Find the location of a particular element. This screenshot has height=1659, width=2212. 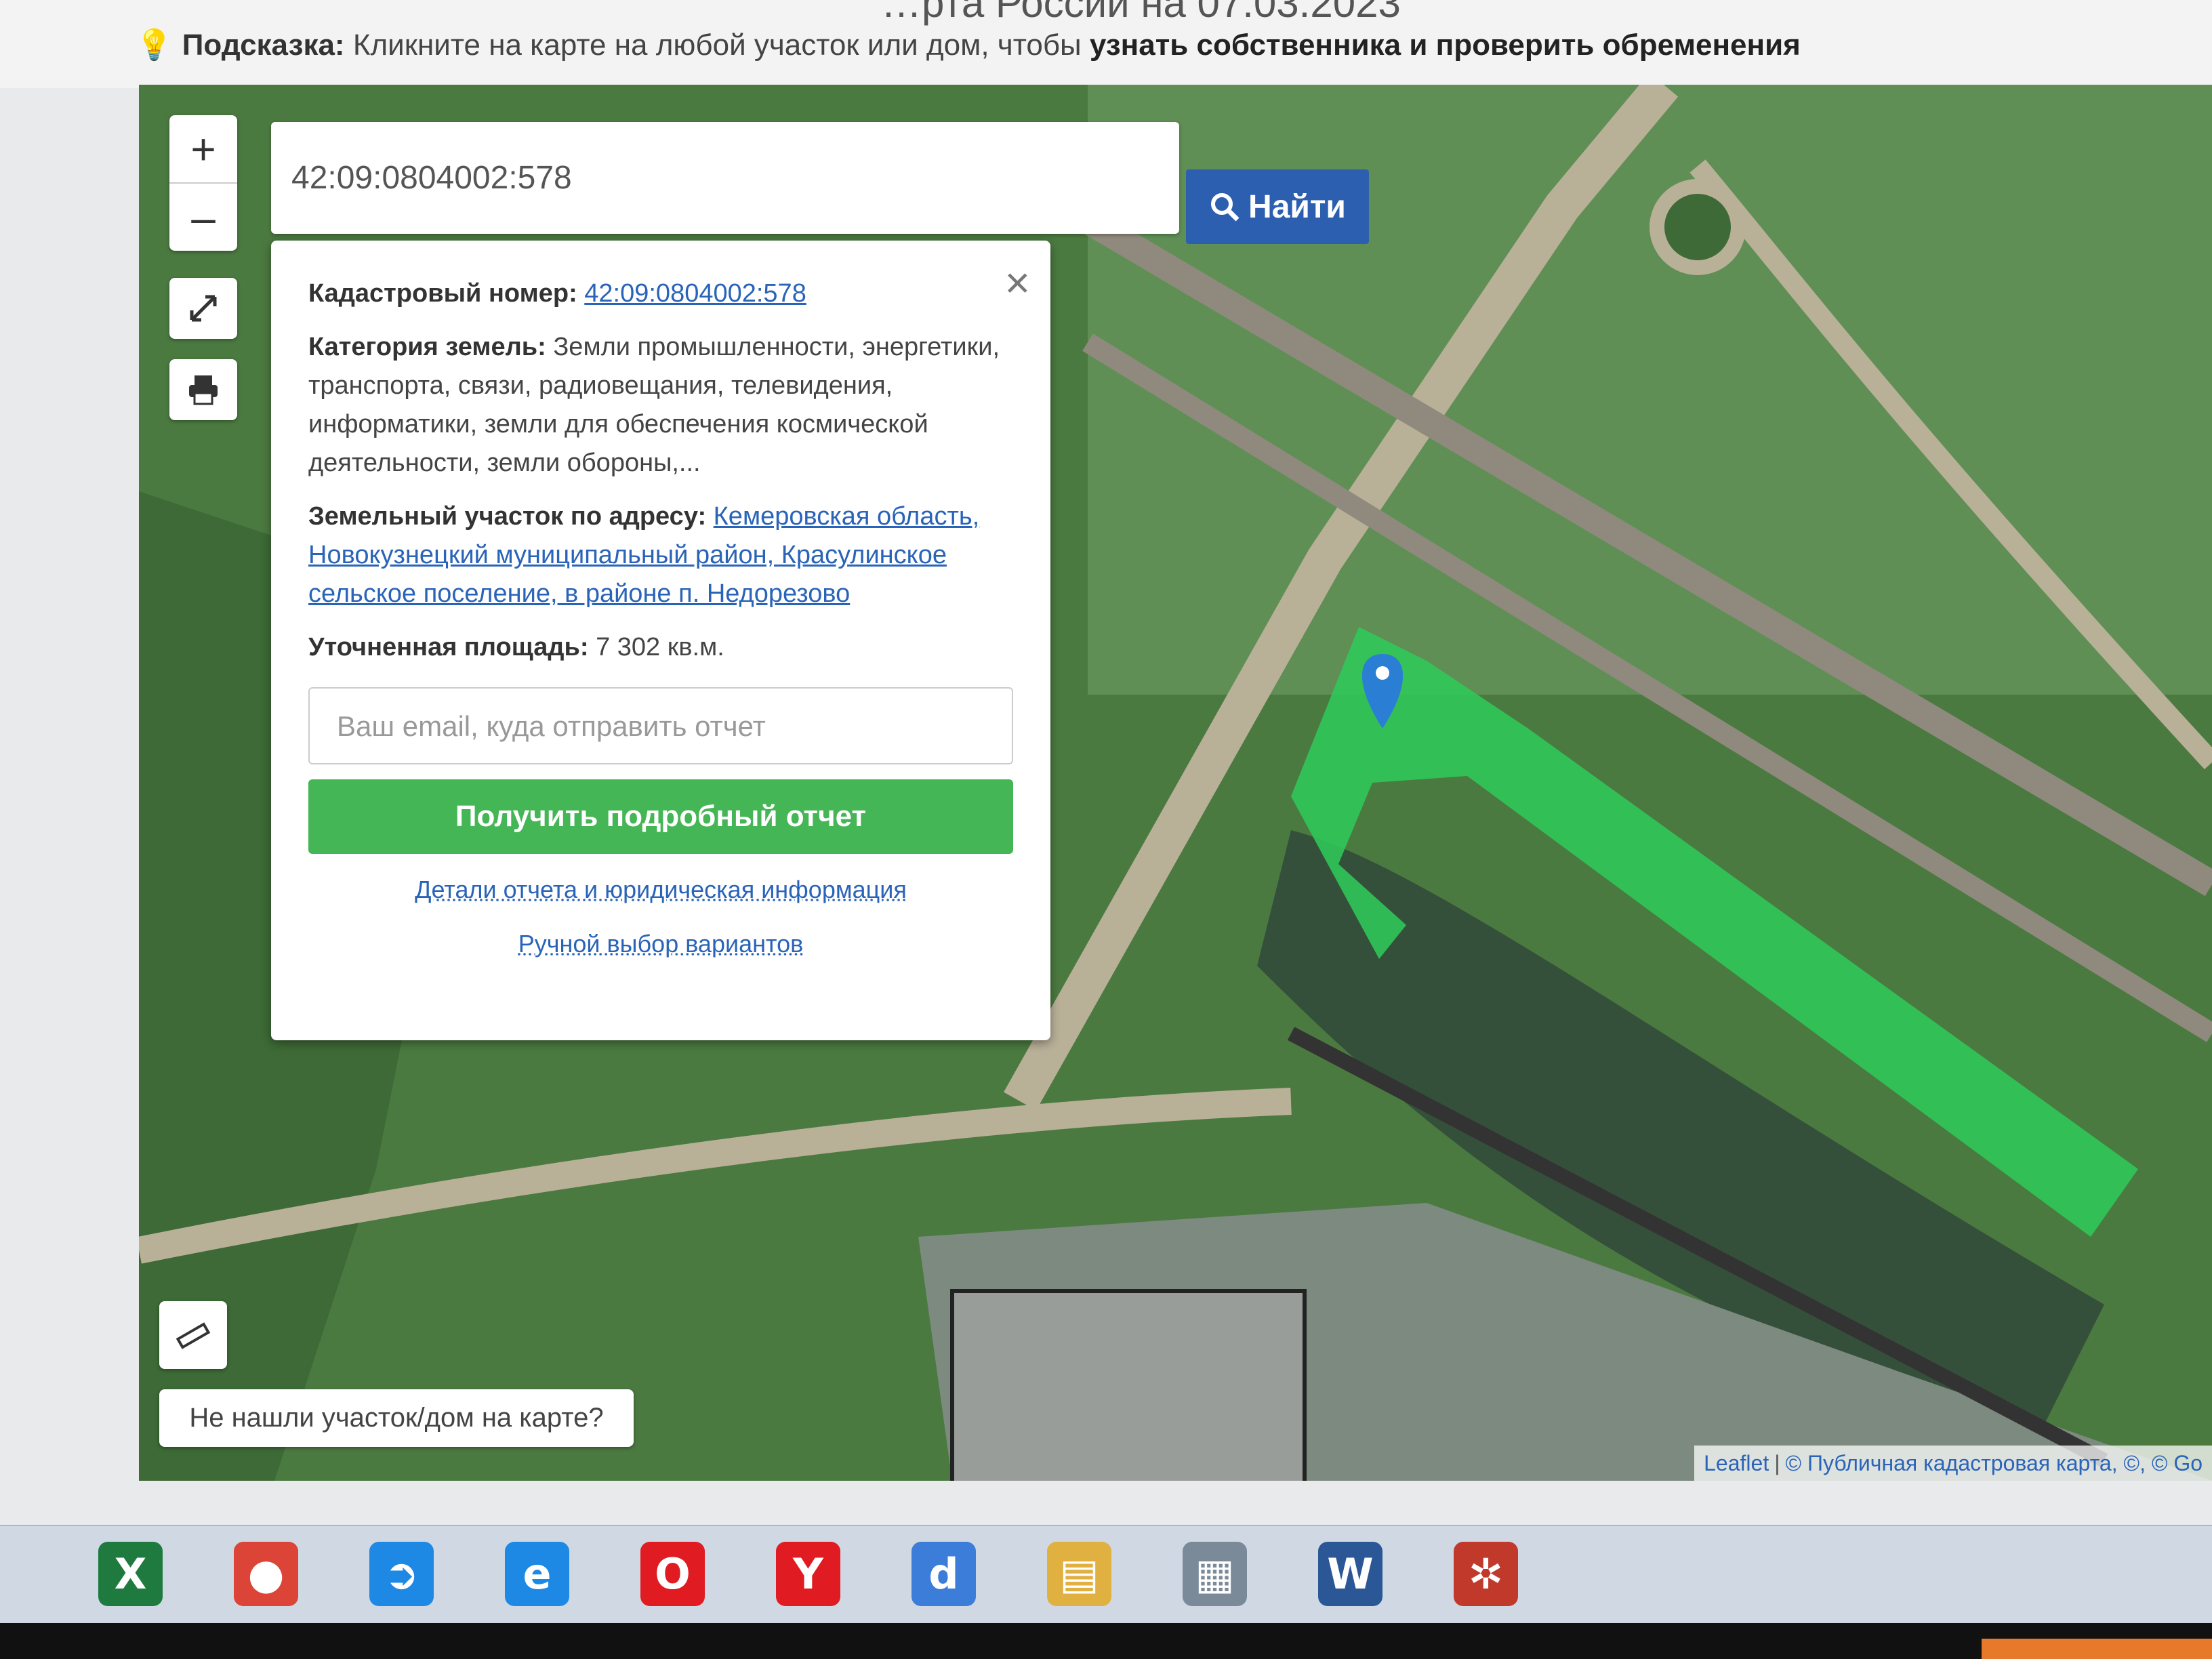

printer-icon is located at coordinates (203, 390).